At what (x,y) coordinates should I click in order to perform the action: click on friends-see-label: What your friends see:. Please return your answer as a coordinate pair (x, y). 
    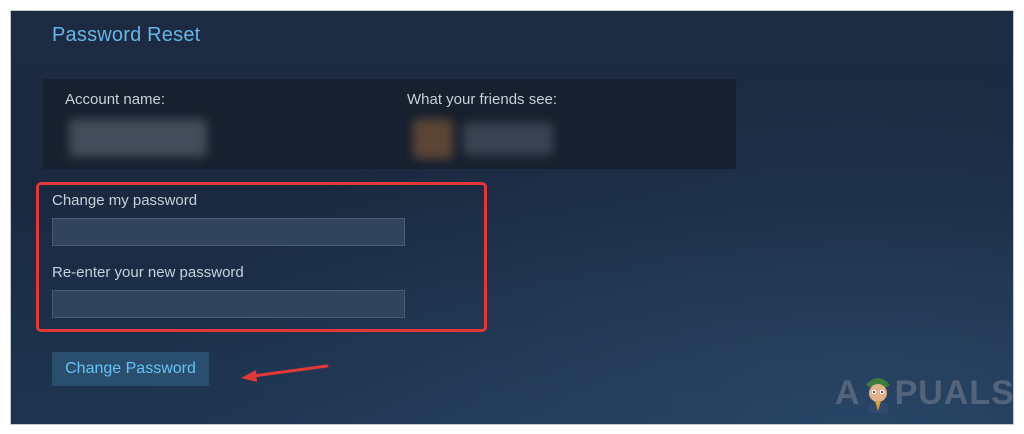
    Looking at the image, I should click on (482, 99).